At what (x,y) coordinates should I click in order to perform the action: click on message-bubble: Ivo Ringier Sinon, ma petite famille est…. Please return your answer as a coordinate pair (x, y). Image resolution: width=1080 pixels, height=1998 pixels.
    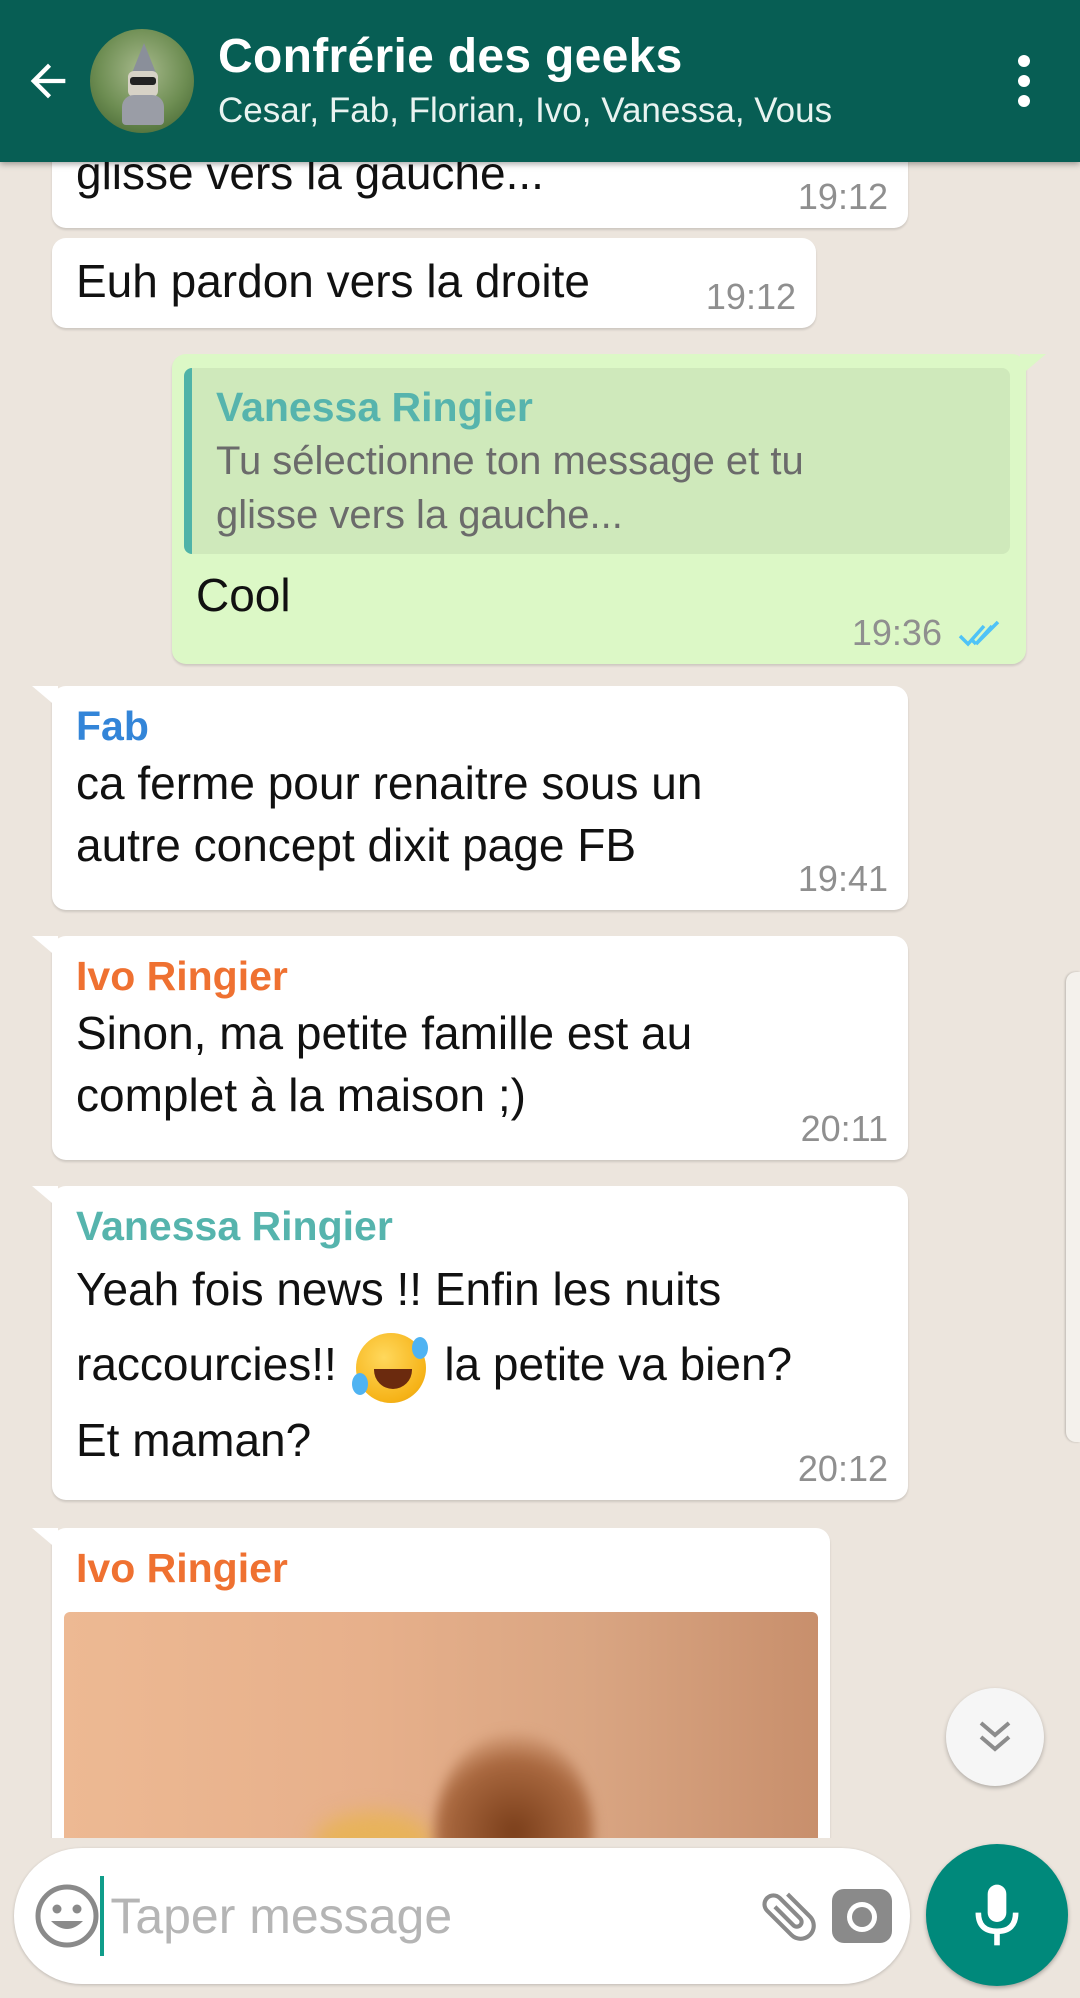
    Looking at the image, I should click on (470, 1048).